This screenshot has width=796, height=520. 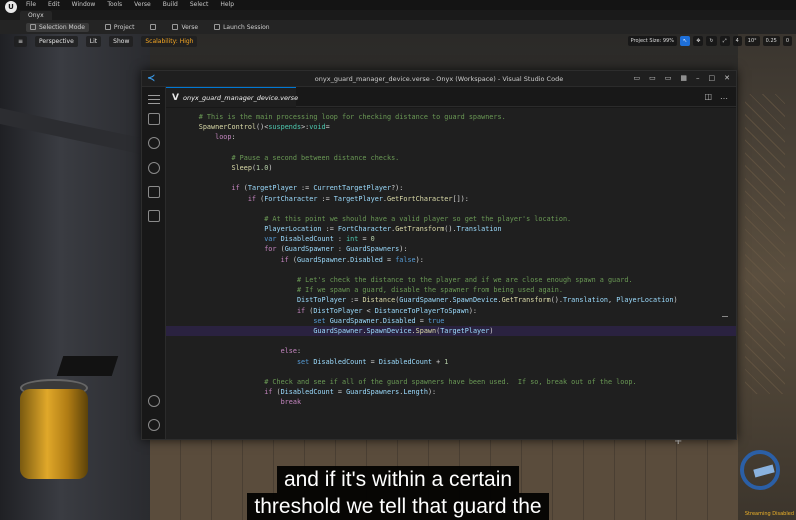 What do you see at coordinates (727, 78) in the screenshot?
I see `close-icon: ✕` at bounding box center [727, 78].